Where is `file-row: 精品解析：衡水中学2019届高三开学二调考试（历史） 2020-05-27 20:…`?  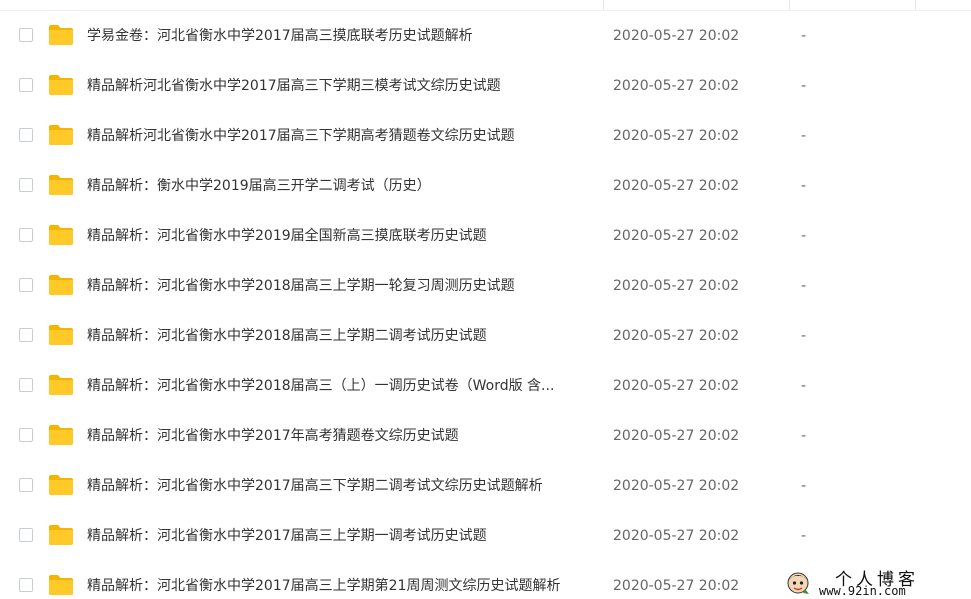
file-row: 精品解析：衡水中学2019届高三开学二调考试（历史） 2020-05-27 20:… is located at coordinates (485, 186).